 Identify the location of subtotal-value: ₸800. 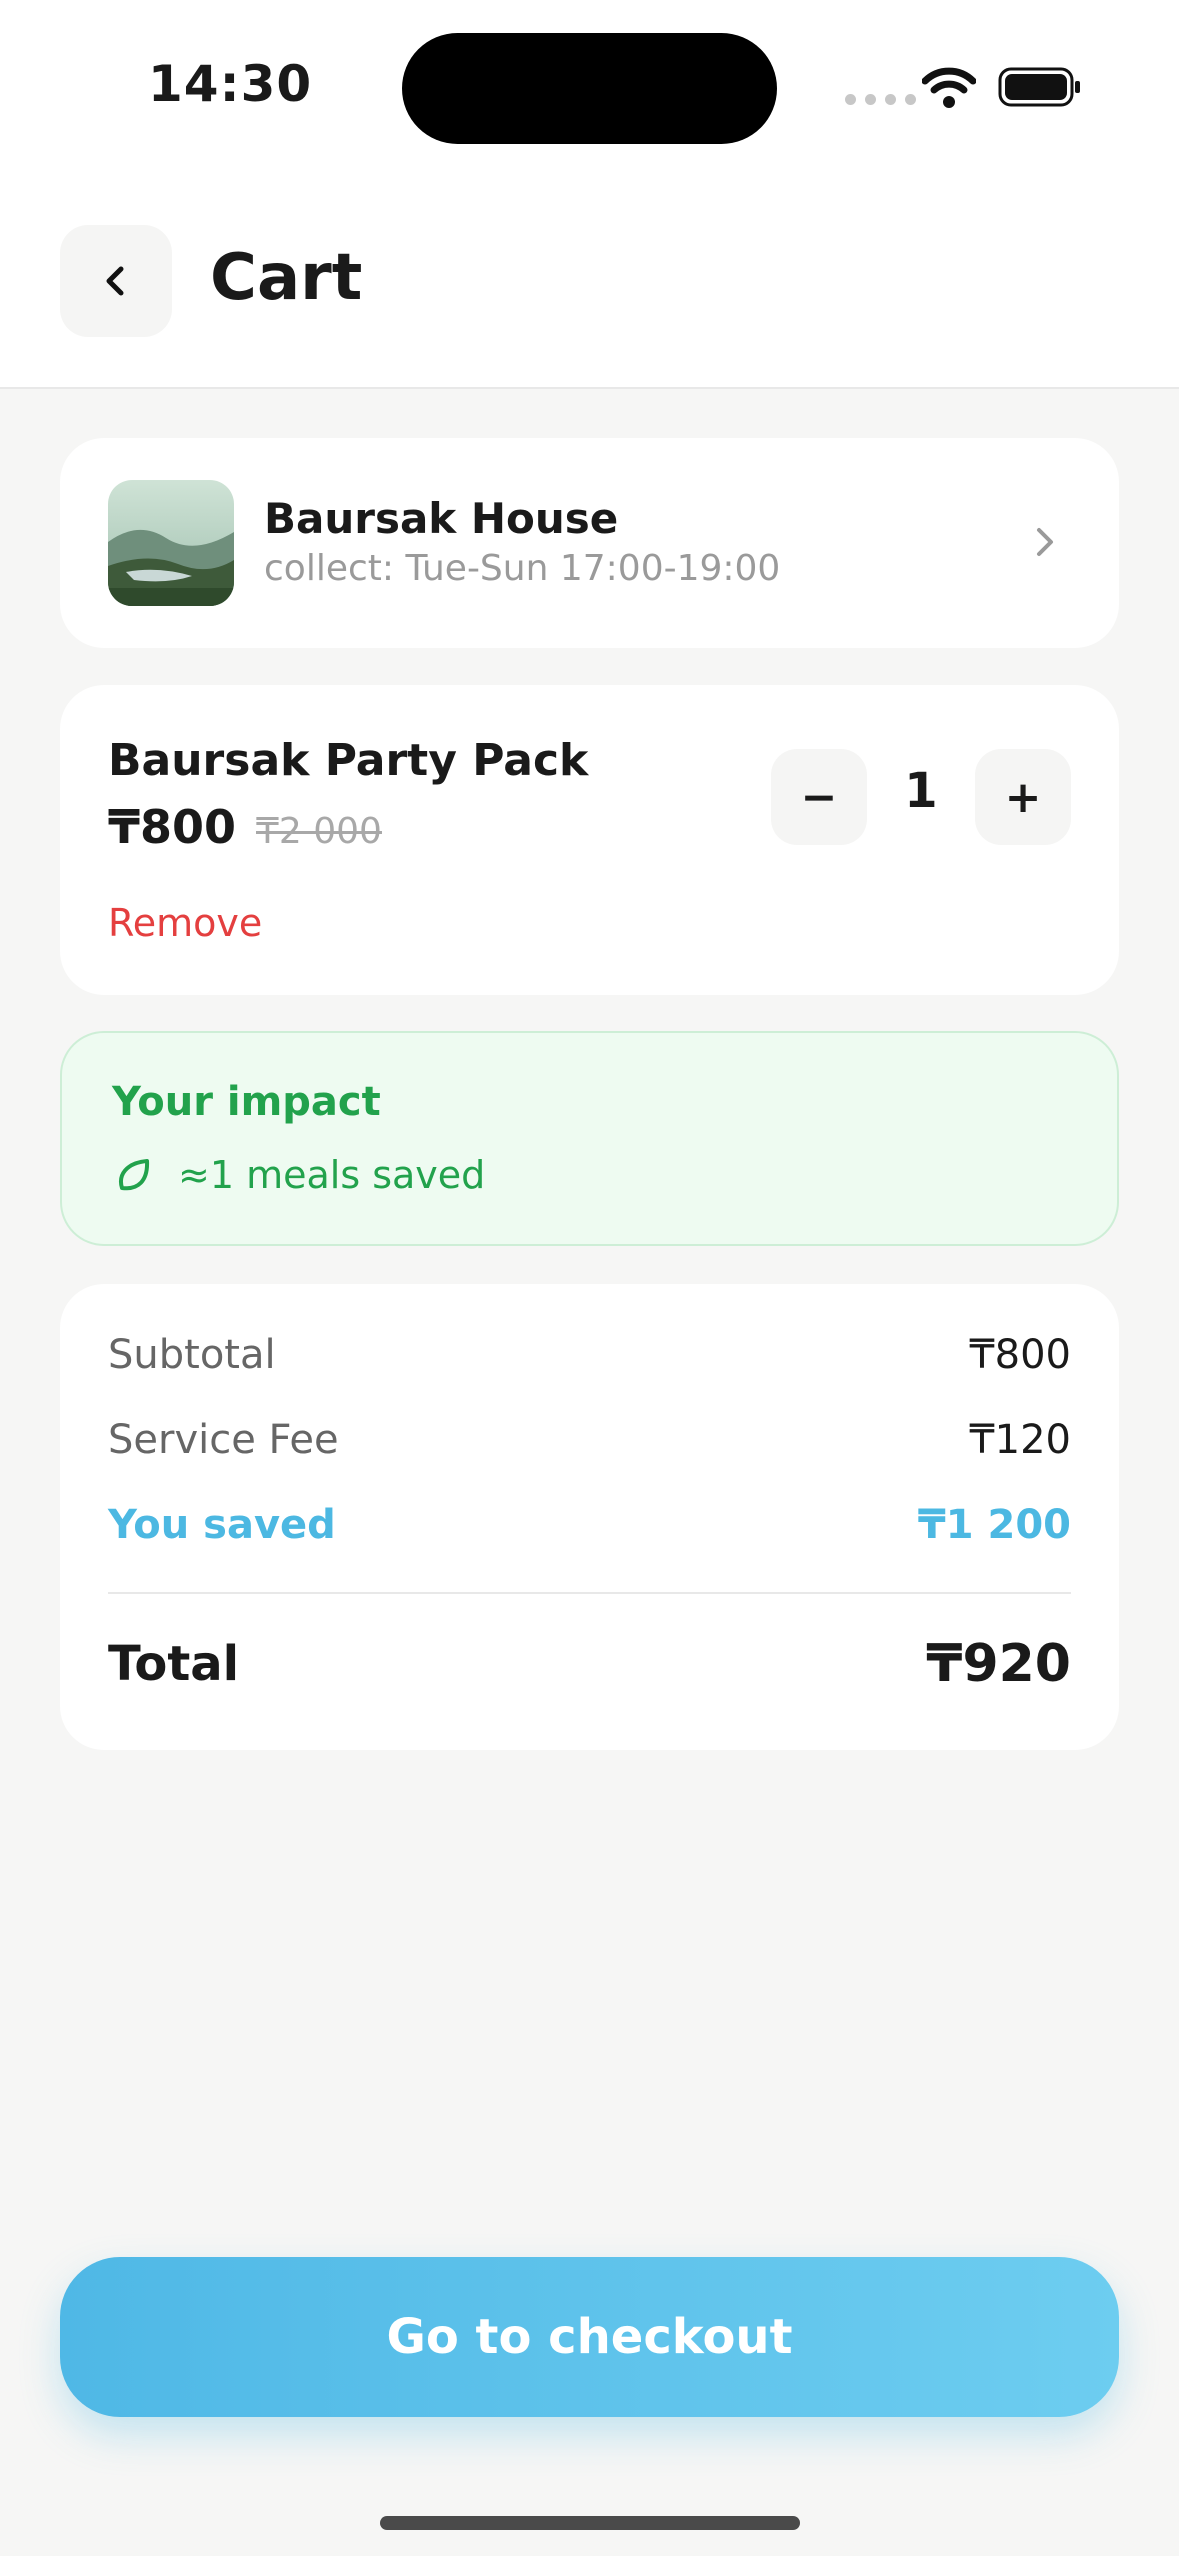
(1020, 1355).